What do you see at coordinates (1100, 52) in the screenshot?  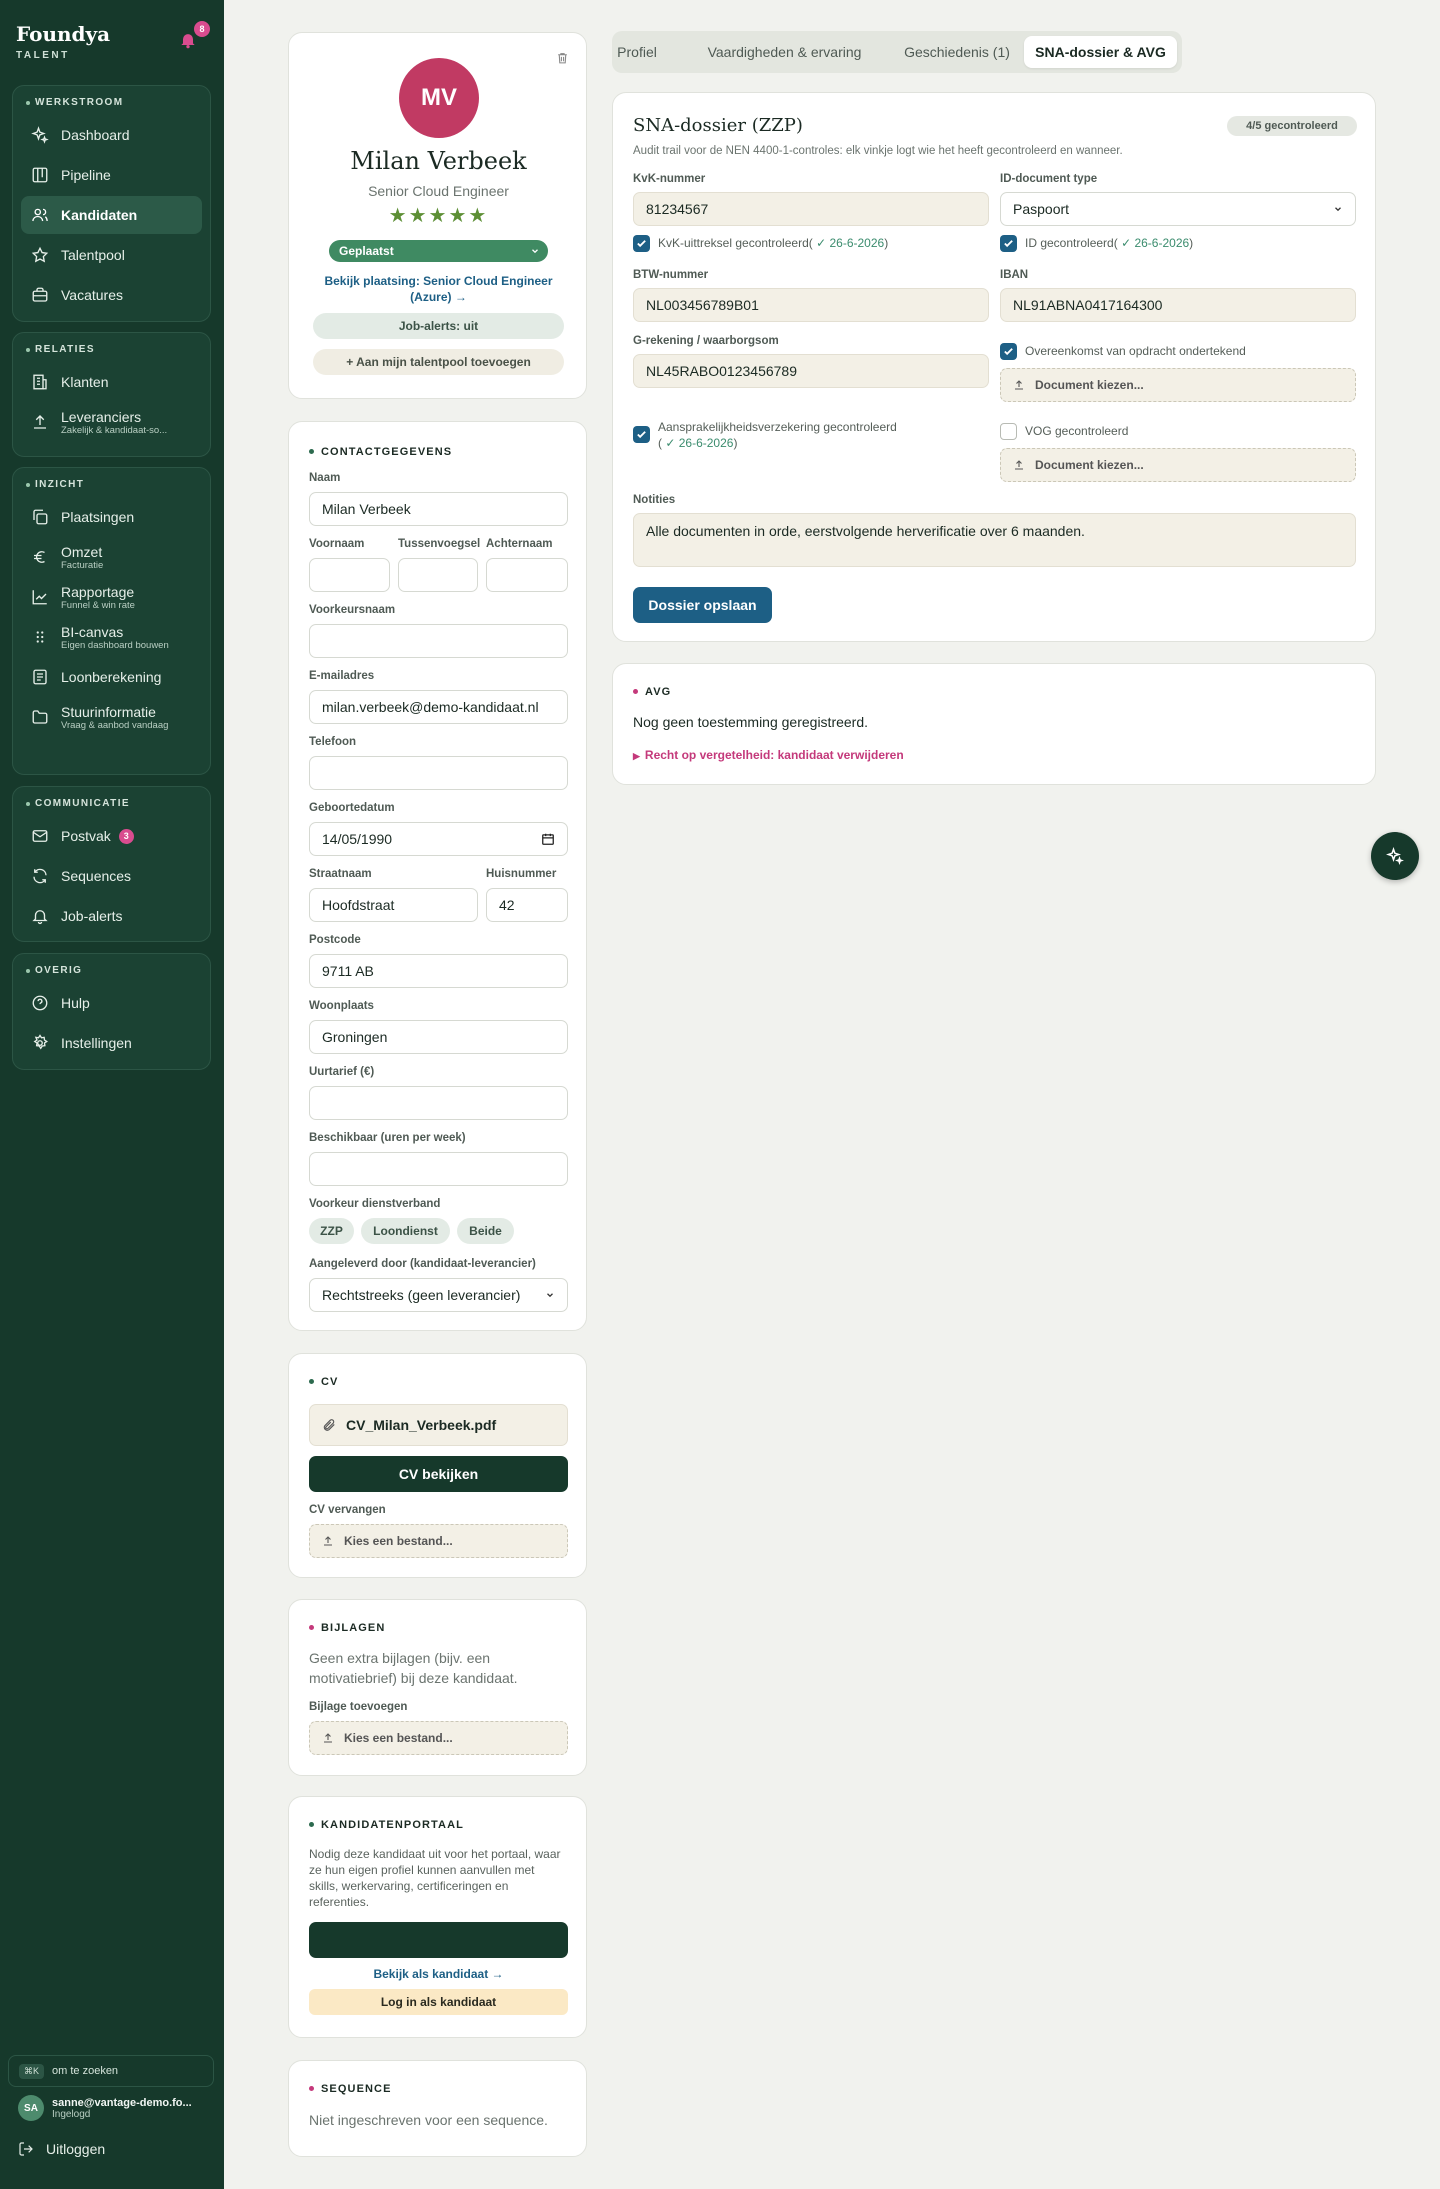 I see `tab-sna-dossier: SNA-dossier & AVG` at bounding box center [1100, 52].